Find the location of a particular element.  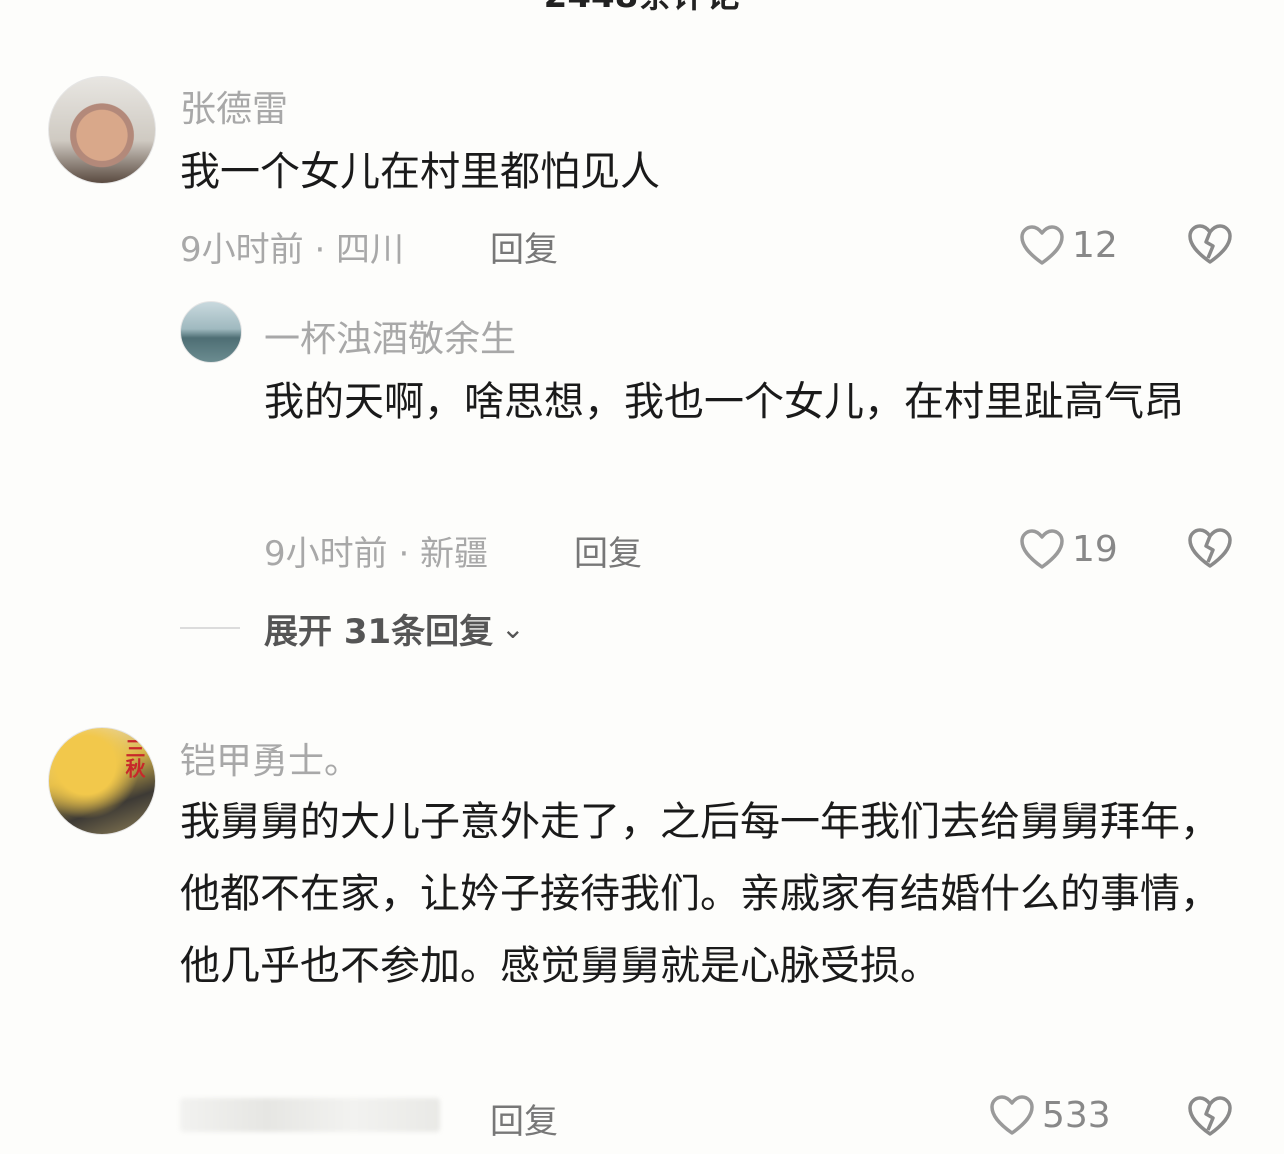

comment-username: 铠甲勇士。 is located at coordinates (270, 758).